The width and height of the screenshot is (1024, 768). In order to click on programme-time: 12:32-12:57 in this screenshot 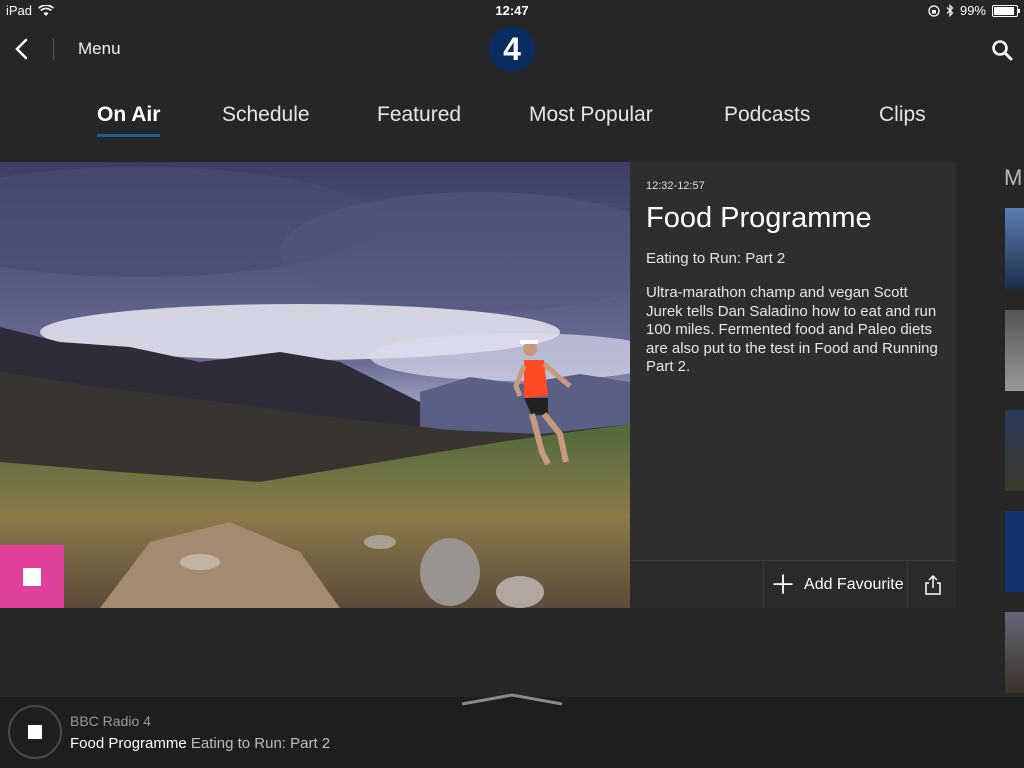, I will do `click(675, 186)`.